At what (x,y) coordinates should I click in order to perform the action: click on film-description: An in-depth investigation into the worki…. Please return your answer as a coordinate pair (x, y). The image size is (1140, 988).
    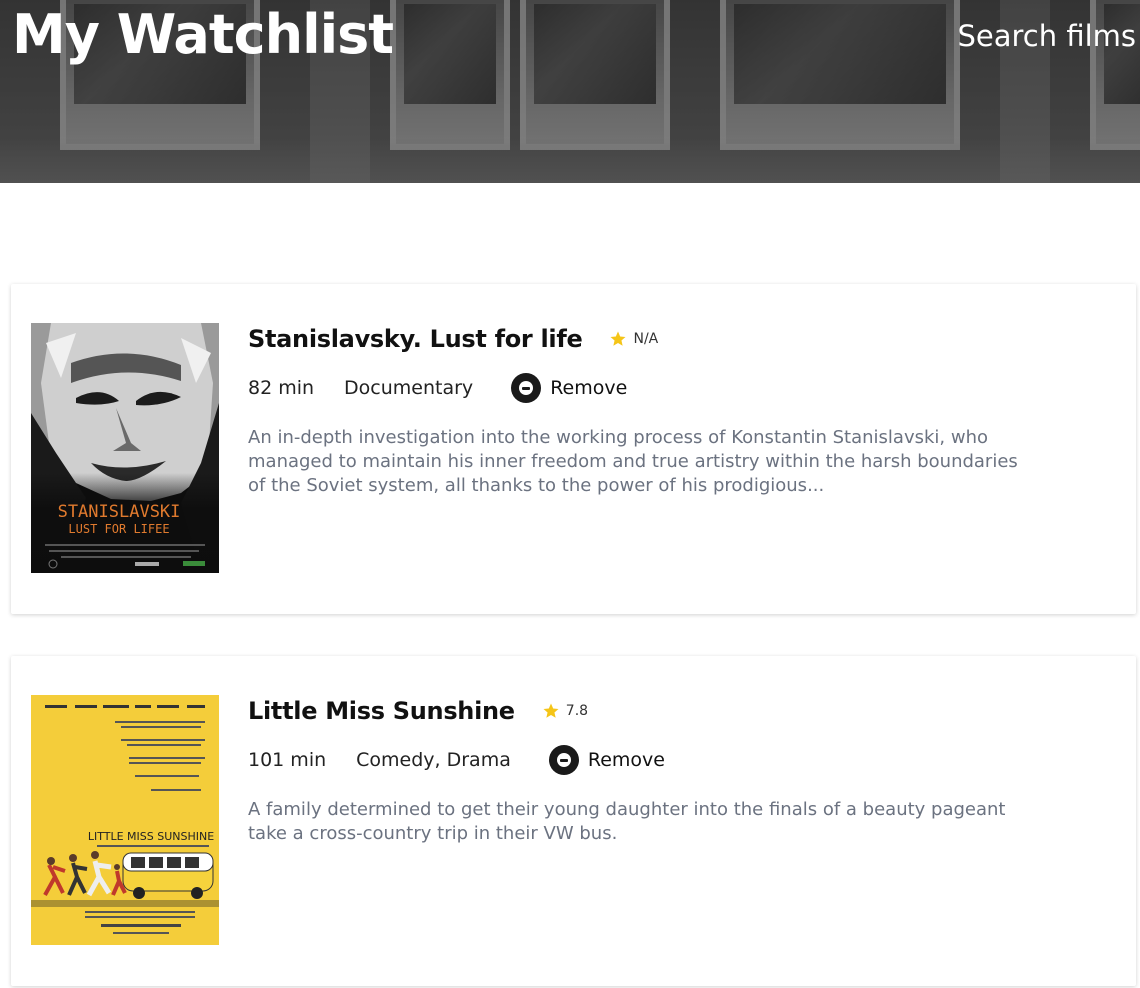
    Looking at the image, I should click on (633, 461).